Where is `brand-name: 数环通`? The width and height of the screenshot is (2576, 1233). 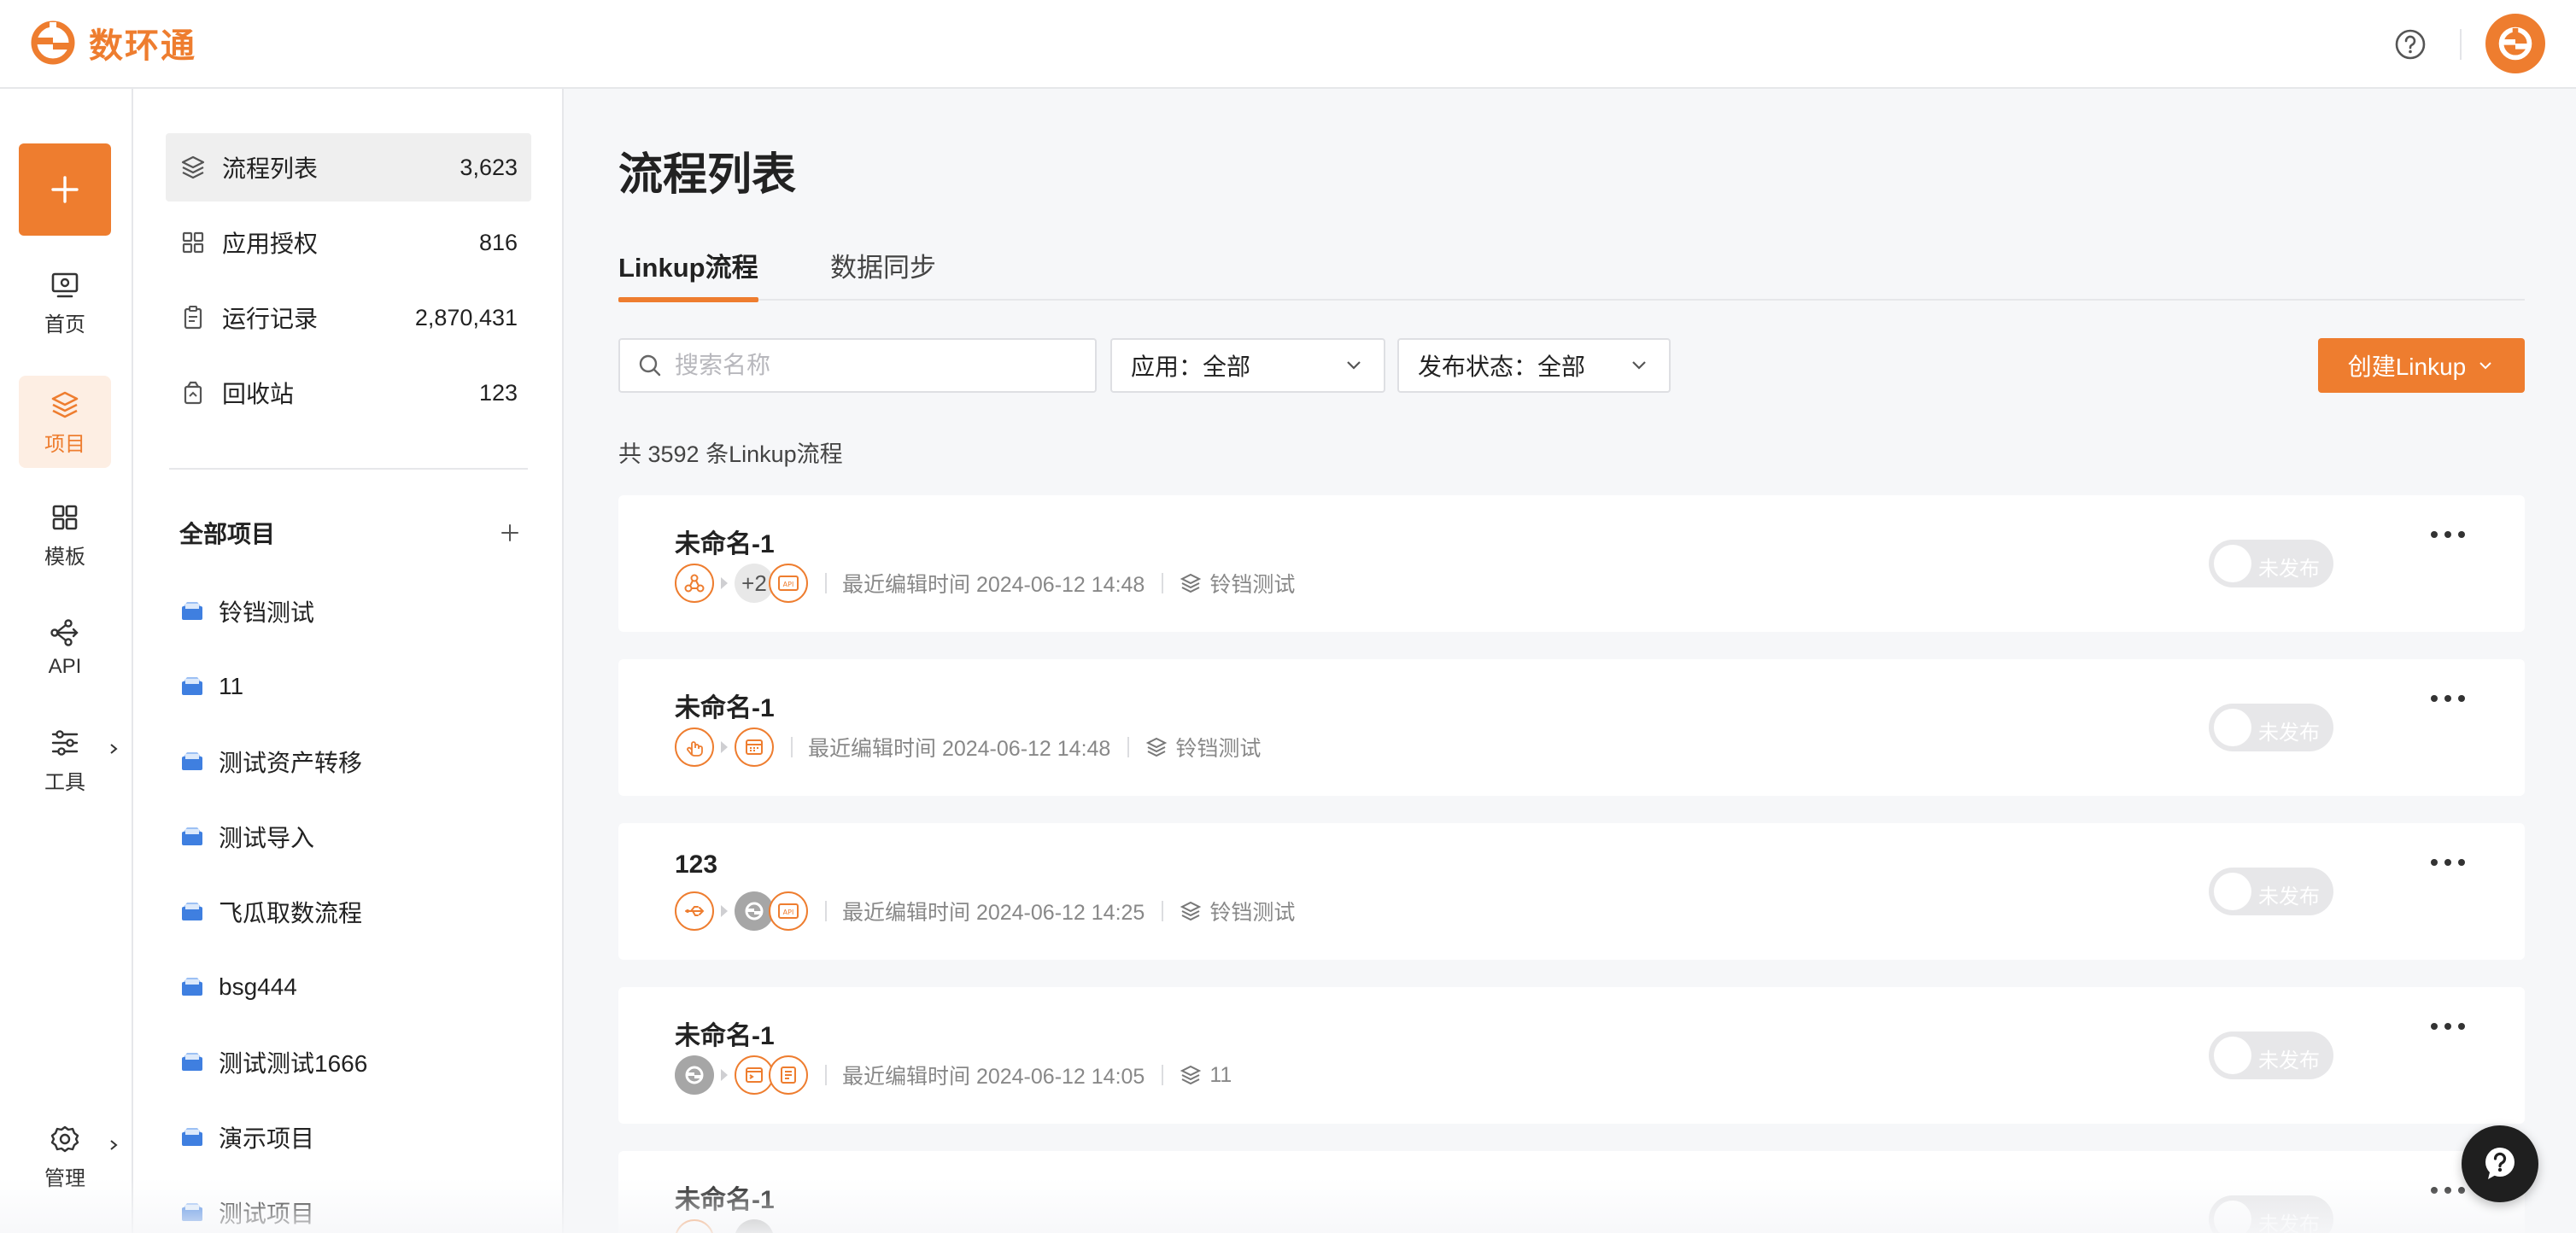 brand-name: 数环通 is located at coordinates (142, 46).